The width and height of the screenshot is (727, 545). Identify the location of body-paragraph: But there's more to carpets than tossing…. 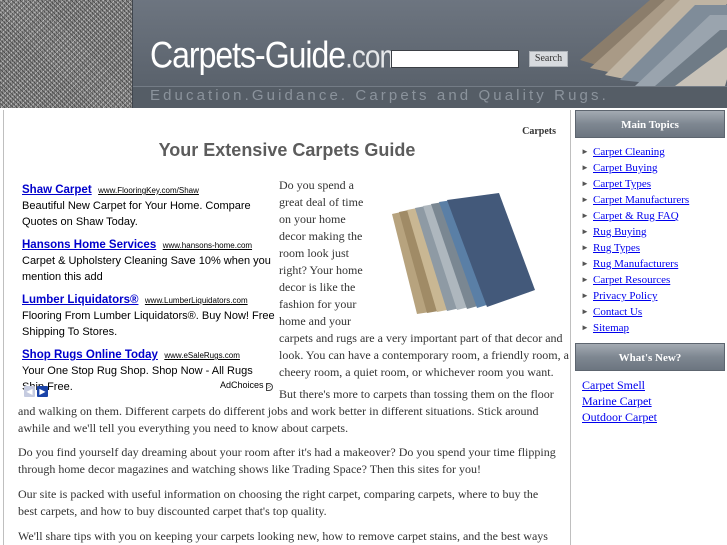
(288, 411).